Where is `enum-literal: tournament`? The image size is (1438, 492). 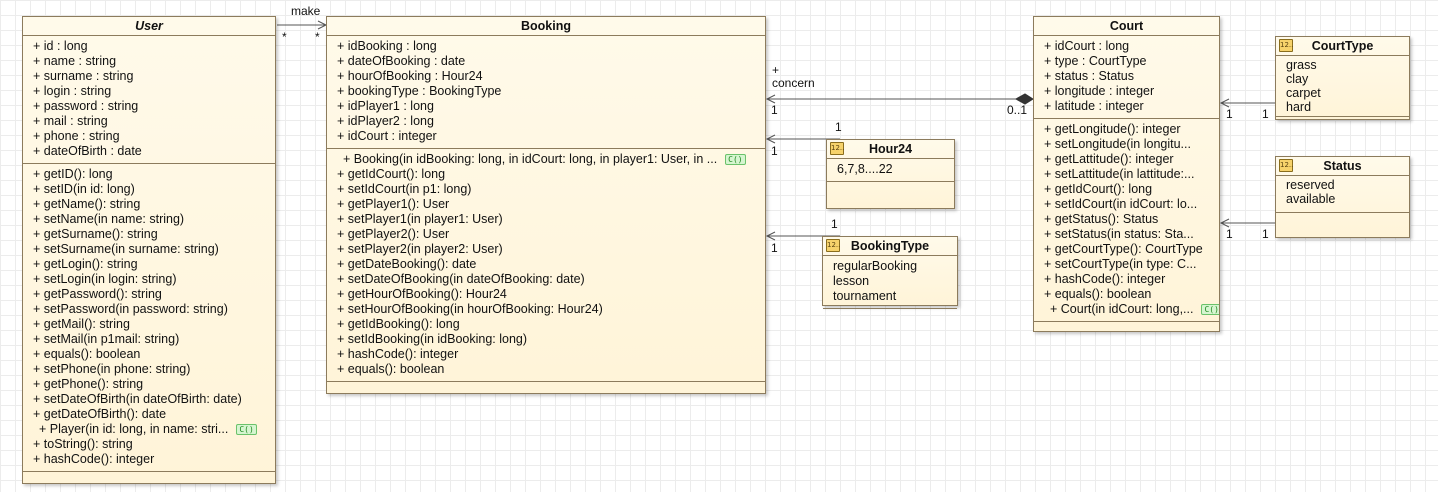
enum-literal: tournament is located at coordinates (895, 296).